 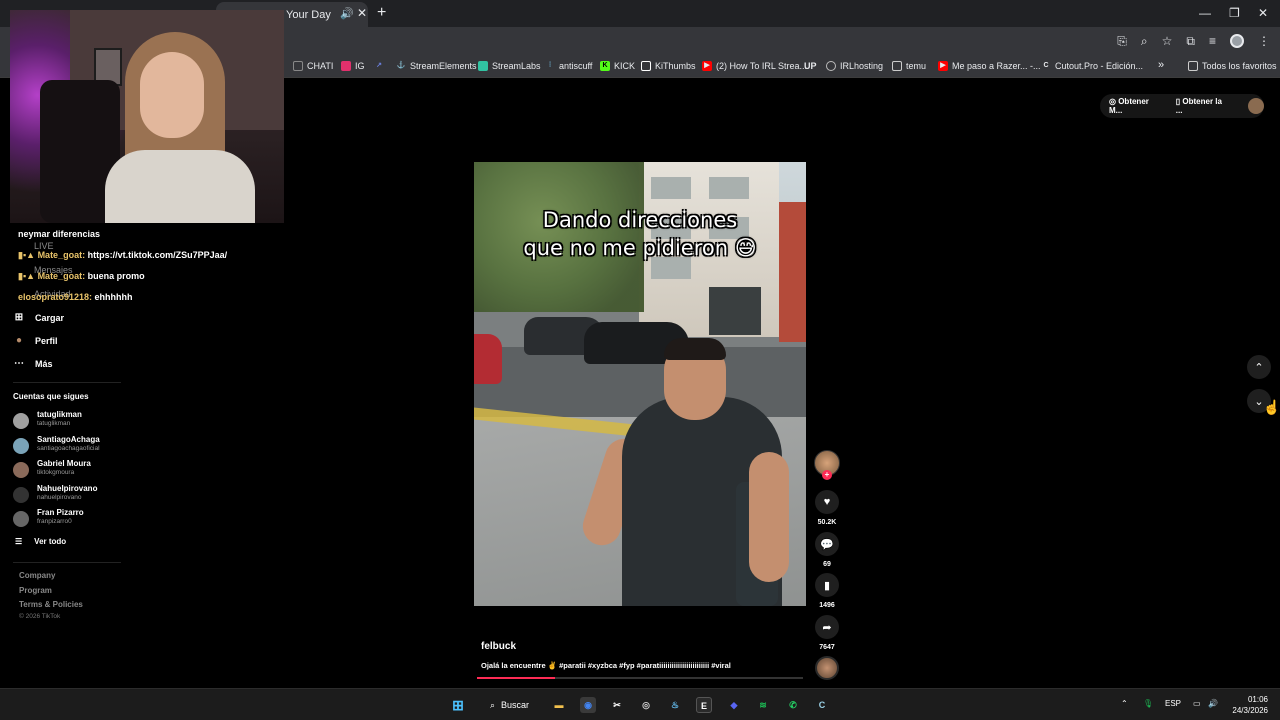 What do you see at coordinates (19, 317) in the screenshot?
I see `upload-icon: ⊞` at bounding box center [19, 317].